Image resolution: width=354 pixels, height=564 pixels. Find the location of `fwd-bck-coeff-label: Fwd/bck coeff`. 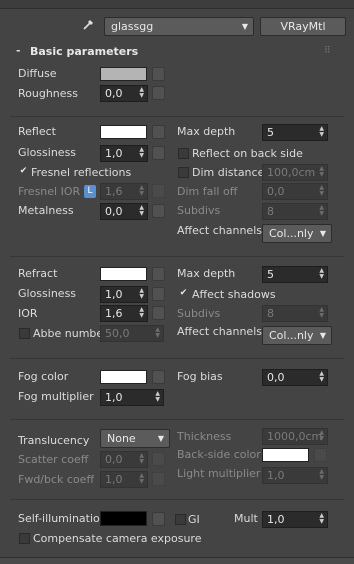

fwd-bck-coeff-label: Fwd/bck coeff is located at coordinates (56, 479).